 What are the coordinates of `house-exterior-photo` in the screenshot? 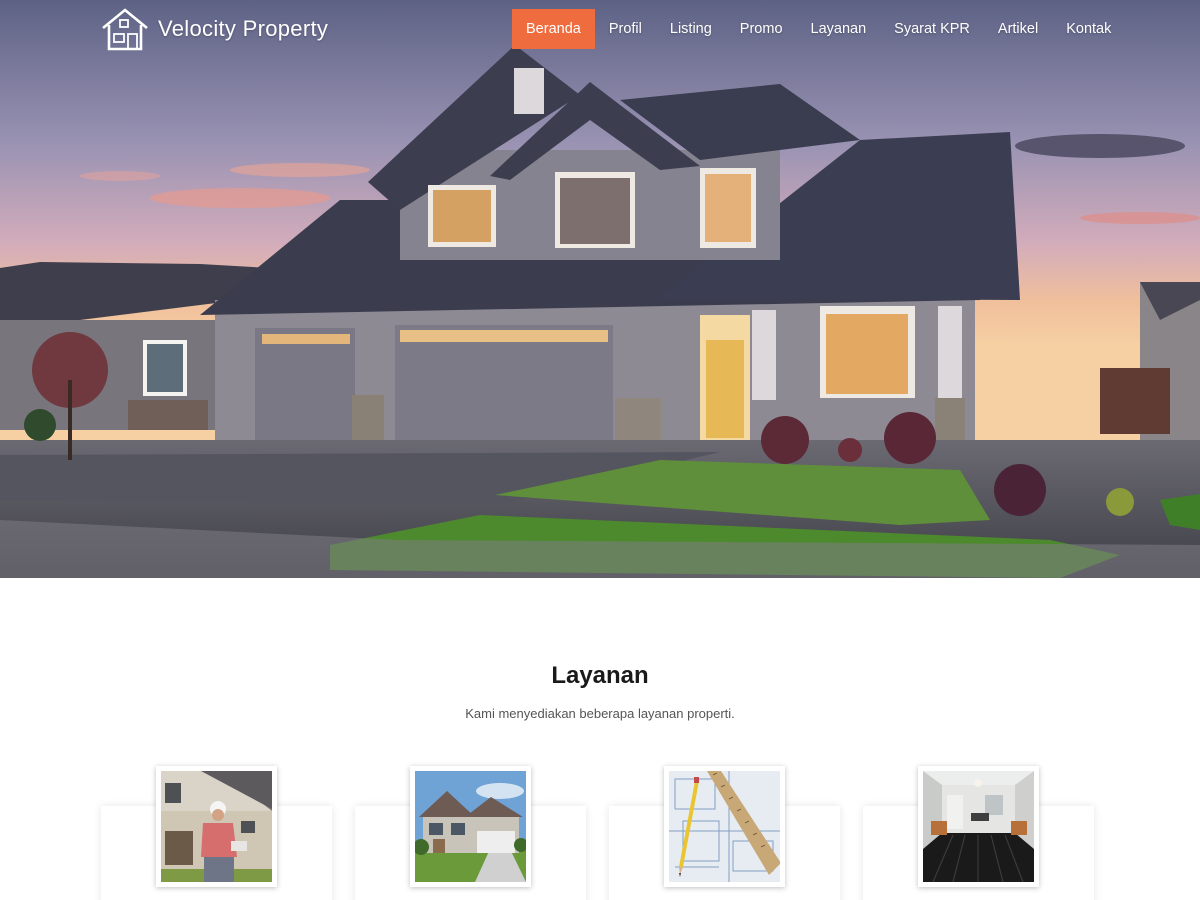 It's located at (470, 826).